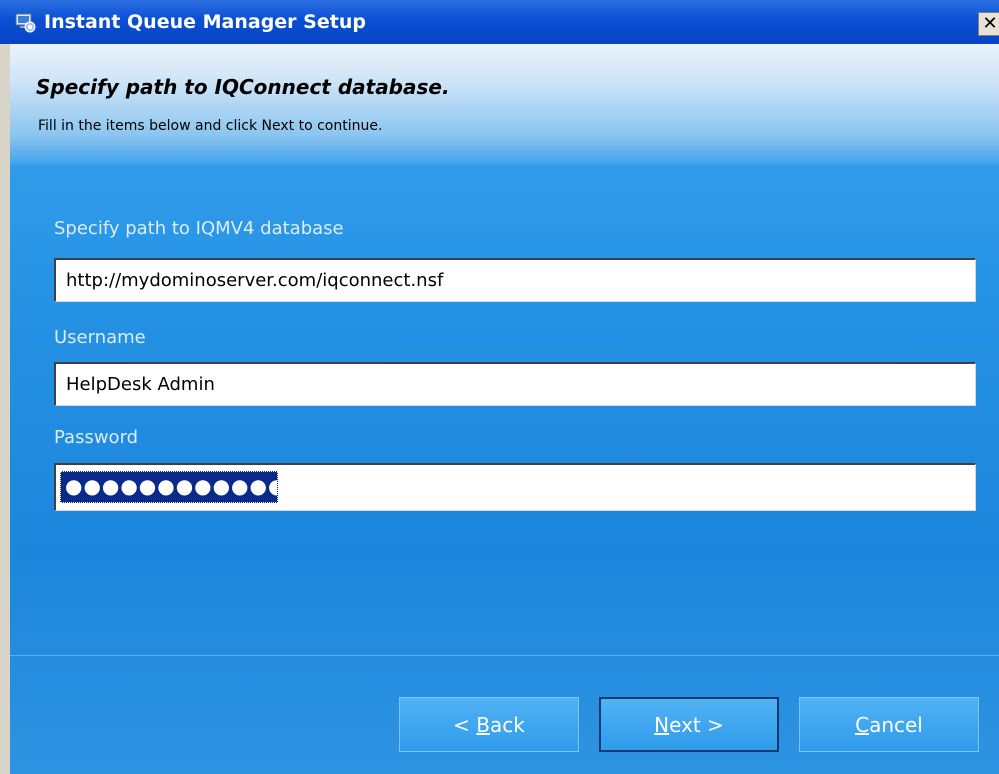  I want to click on cancel-button: Cancel, so click(889, 724).